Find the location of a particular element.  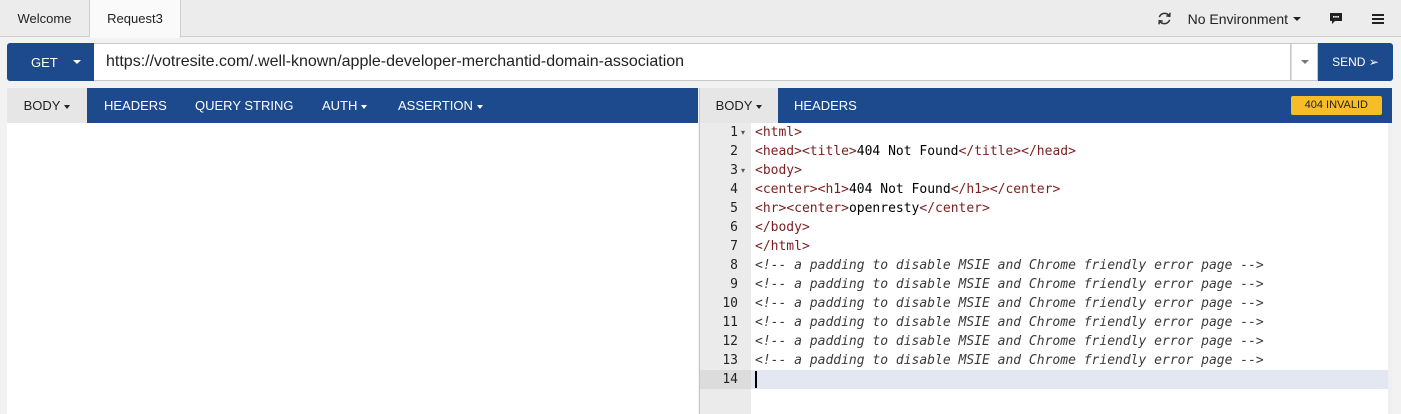

line-number: 2 is located at coordinates (734, 151).